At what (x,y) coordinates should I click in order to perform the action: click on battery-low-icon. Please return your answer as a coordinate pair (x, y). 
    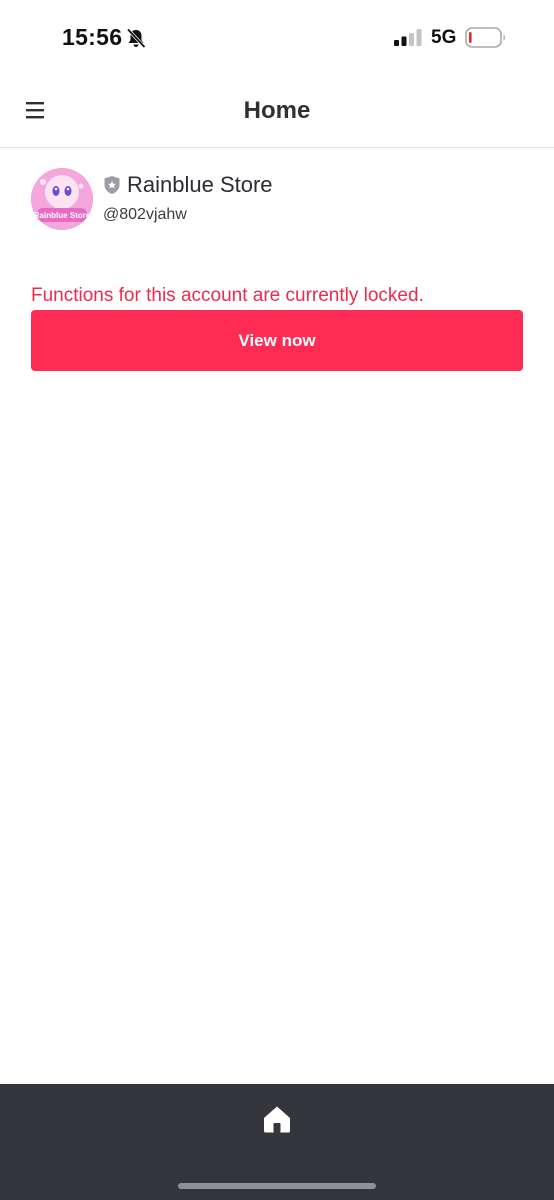
    Looking at the image, I should click on (485, 37).